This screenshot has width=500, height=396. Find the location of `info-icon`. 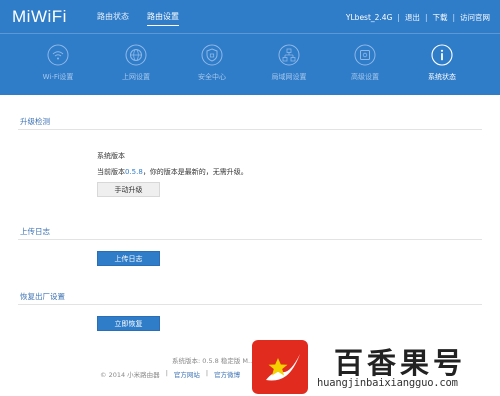

info-icon is located at coordinates (442, 55).